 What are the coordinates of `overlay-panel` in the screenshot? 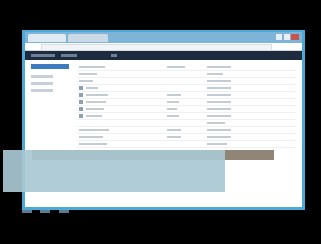 It's located at (114, 171).